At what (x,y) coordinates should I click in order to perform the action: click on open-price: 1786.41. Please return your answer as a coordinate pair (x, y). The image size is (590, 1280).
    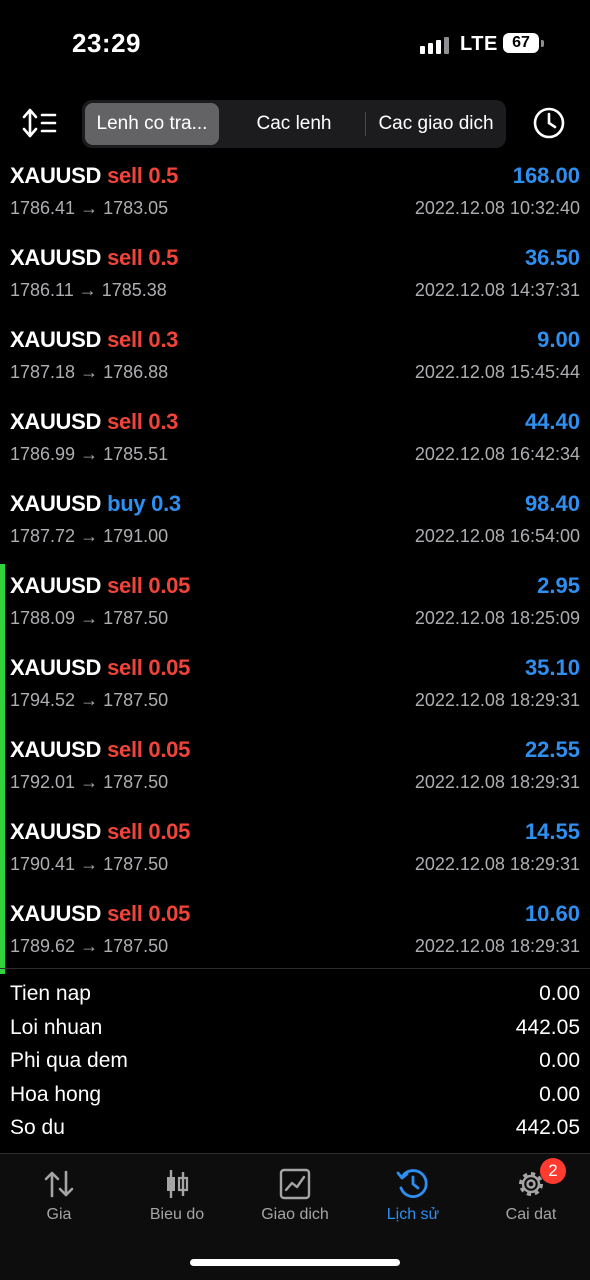
    Looking at the image, I should click on (43, 208).